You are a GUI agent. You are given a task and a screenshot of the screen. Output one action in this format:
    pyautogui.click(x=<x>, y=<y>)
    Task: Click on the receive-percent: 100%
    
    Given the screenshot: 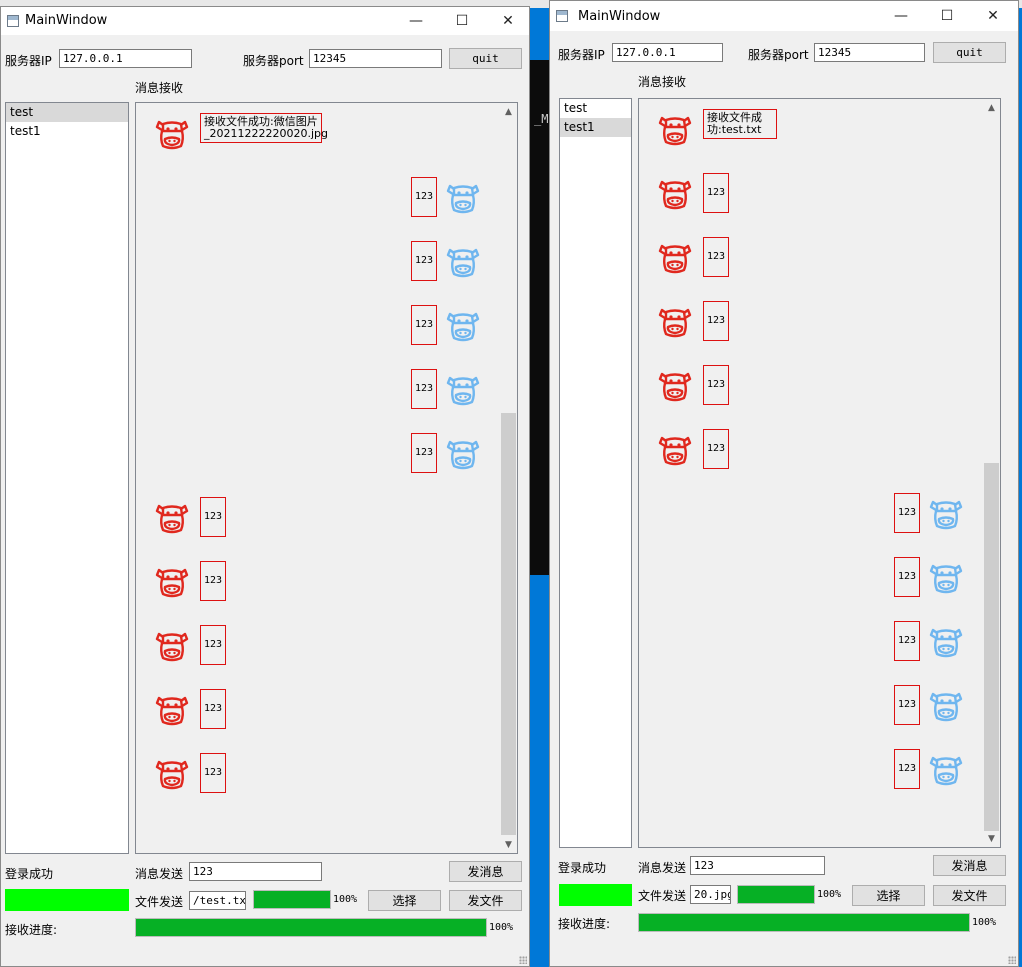 What is the action you would take?
    pyautogui.click(x=501, y=927)
    